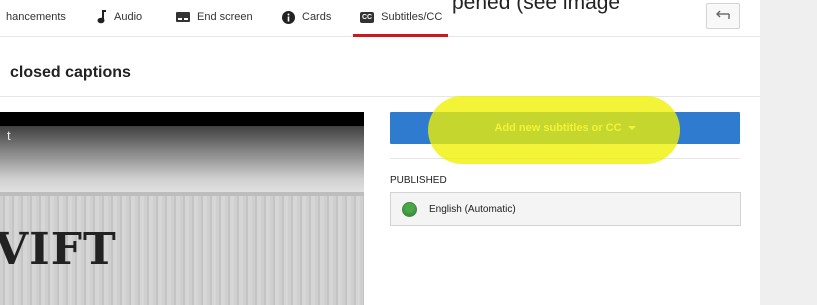 The width and height of the screenshot is (817, 305). What do you see at coordinates (225, 17) in the screenshot?
I see `tab-label-end-screen: End screen` at bounding box center [225, 17].